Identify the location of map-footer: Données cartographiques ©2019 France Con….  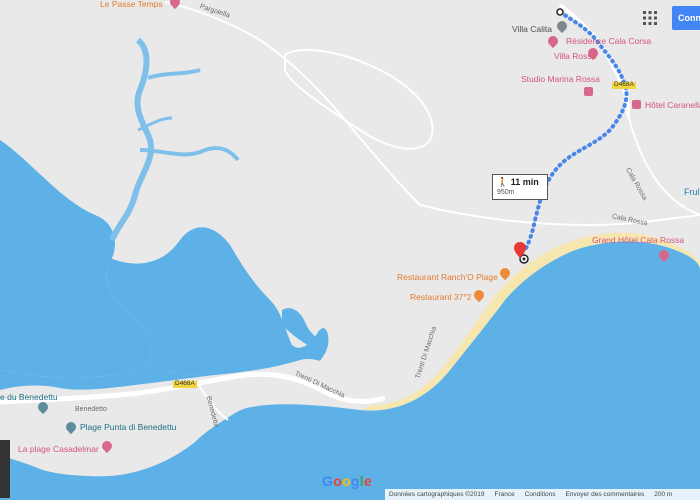
(542, 494).